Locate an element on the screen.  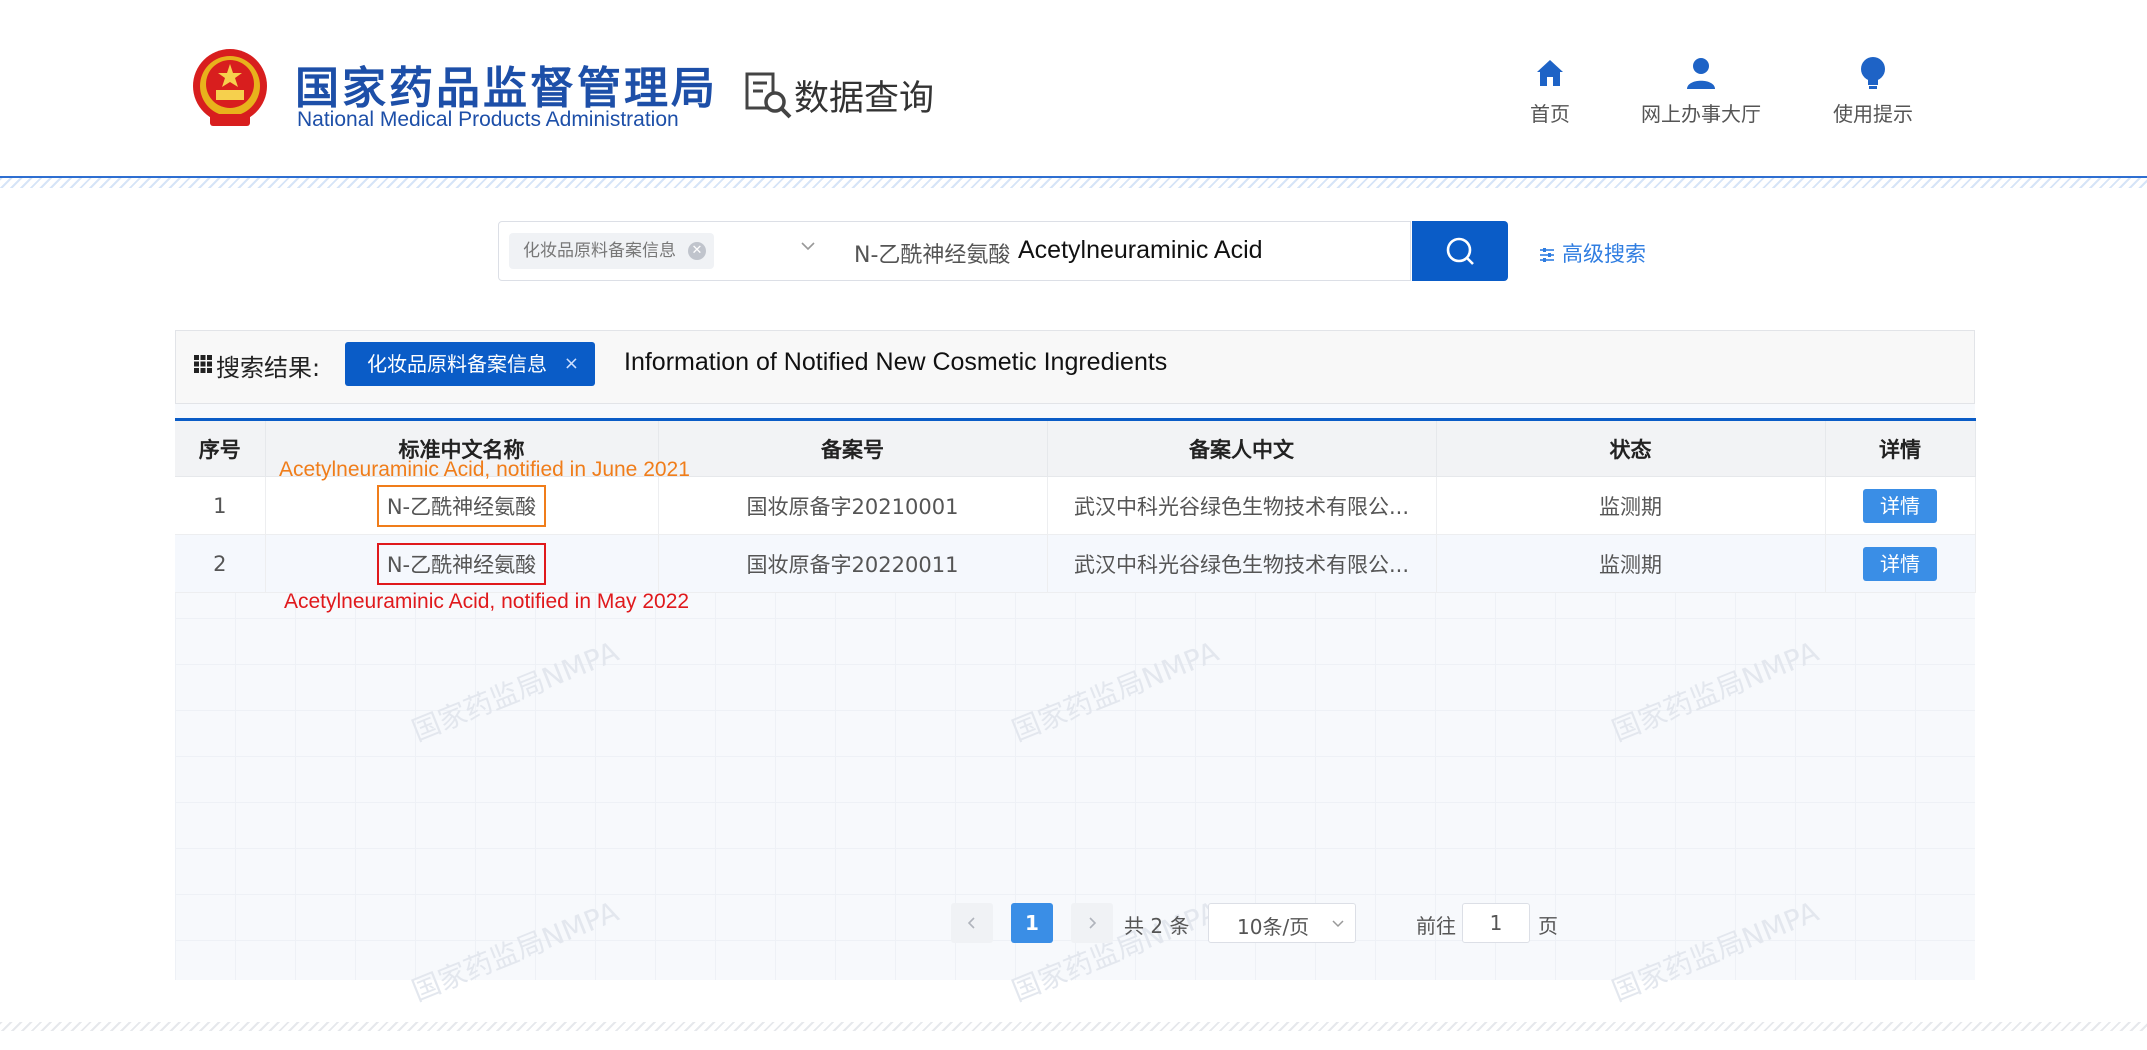
chevron-right-icon is located at coordinates (1093, 923).